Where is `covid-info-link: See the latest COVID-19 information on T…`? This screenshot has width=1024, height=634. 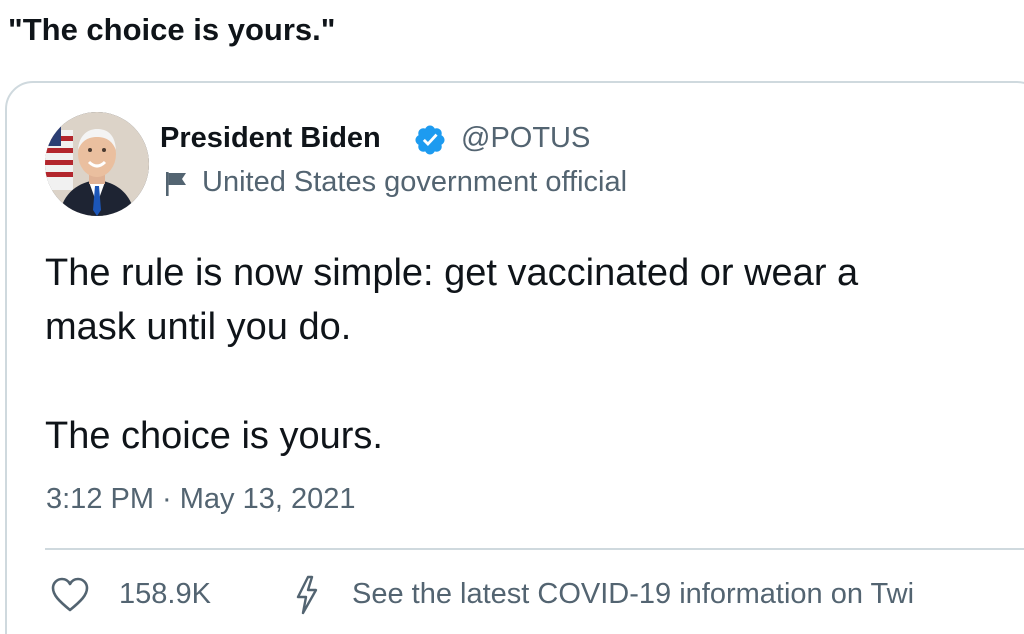 covid-info-link: See the latest COVID-19 information on T… is located at coordinates (633, 594).